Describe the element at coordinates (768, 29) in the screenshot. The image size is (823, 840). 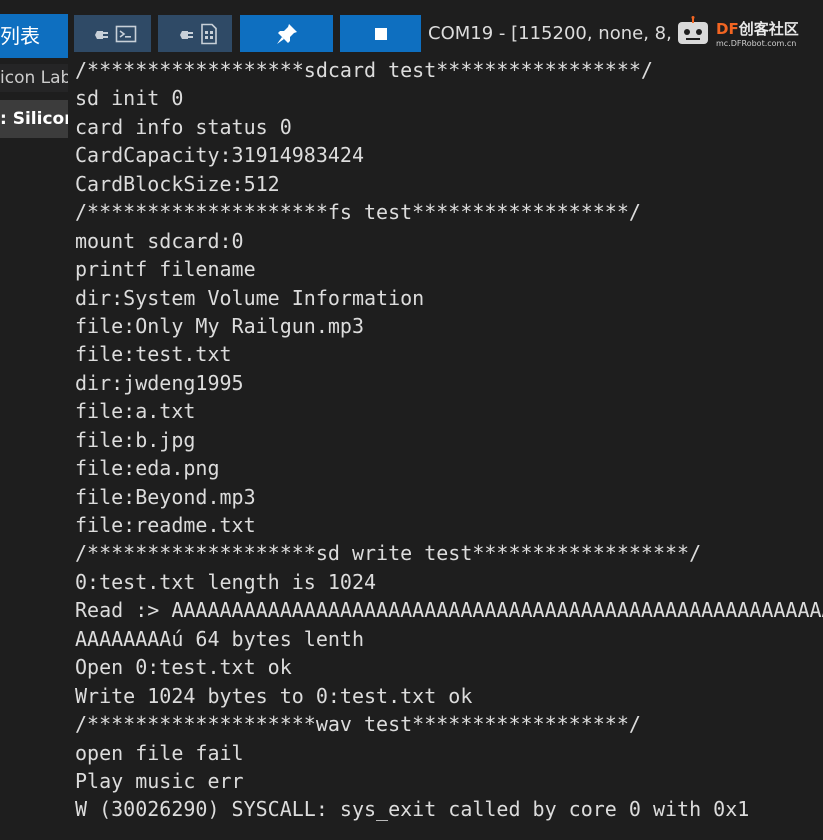
I see `watermark-brand-rest: 创客社区` at that location.